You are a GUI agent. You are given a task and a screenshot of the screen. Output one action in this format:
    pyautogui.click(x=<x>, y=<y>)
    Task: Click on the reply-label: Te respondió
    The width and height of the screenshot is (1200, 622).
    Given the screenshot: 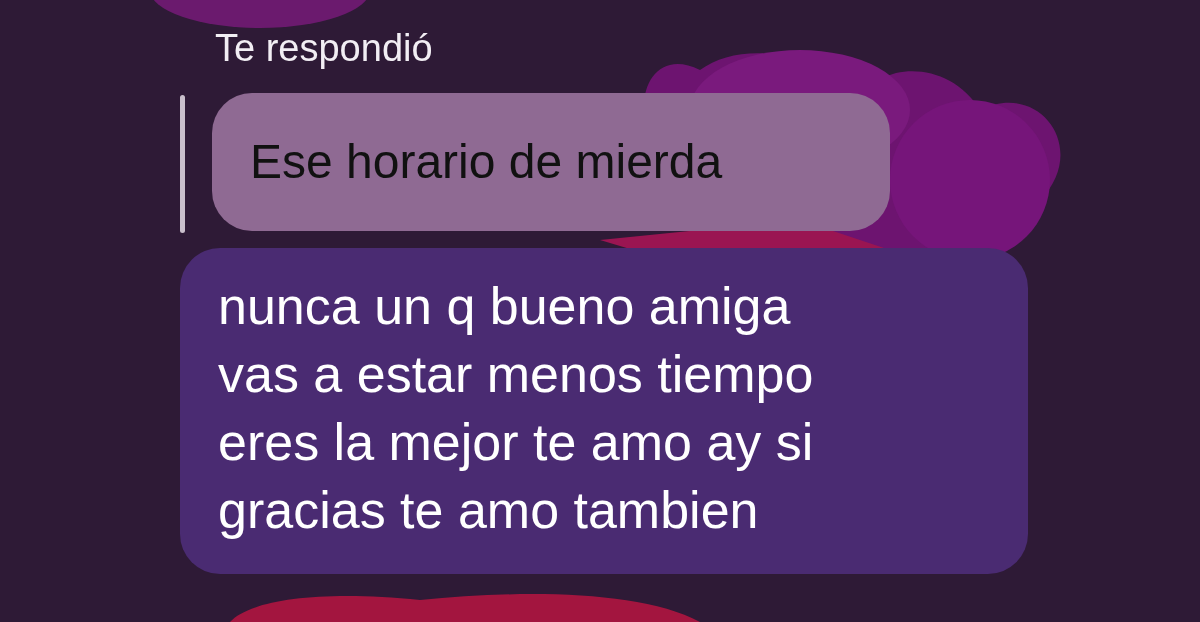 What is the action you would take?
    pyautogui.click(x=324, y=48)
    